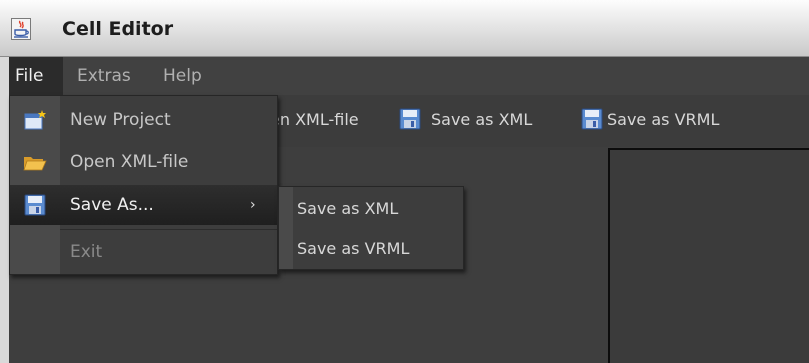 Image resolution: width=809 pixels, height=363 pixels. What do you see at coordinates (4, 210) in the screenshot?
I see `window-left-edge` at bounding box center [4, 210].